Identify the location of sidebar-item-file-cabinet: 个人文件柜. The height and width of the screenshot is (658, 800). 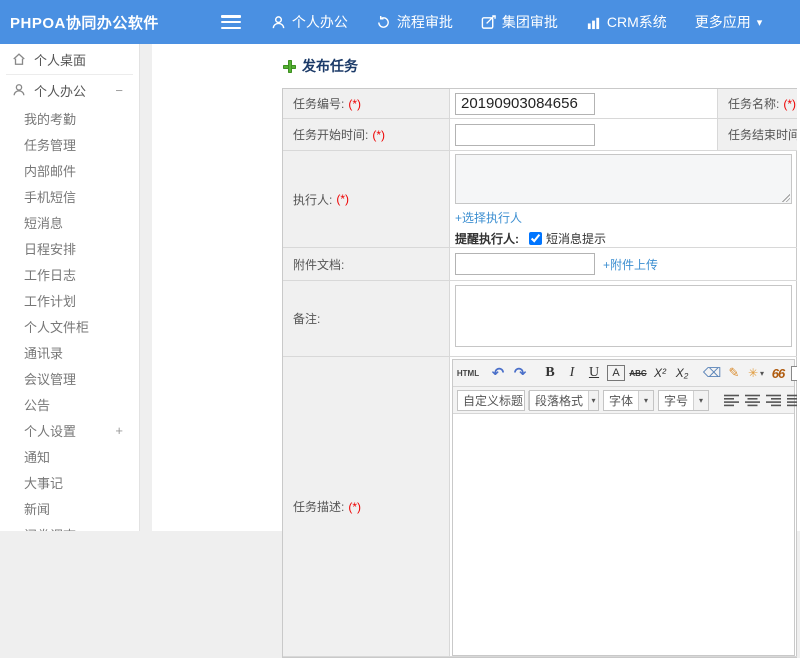
(69, 326).